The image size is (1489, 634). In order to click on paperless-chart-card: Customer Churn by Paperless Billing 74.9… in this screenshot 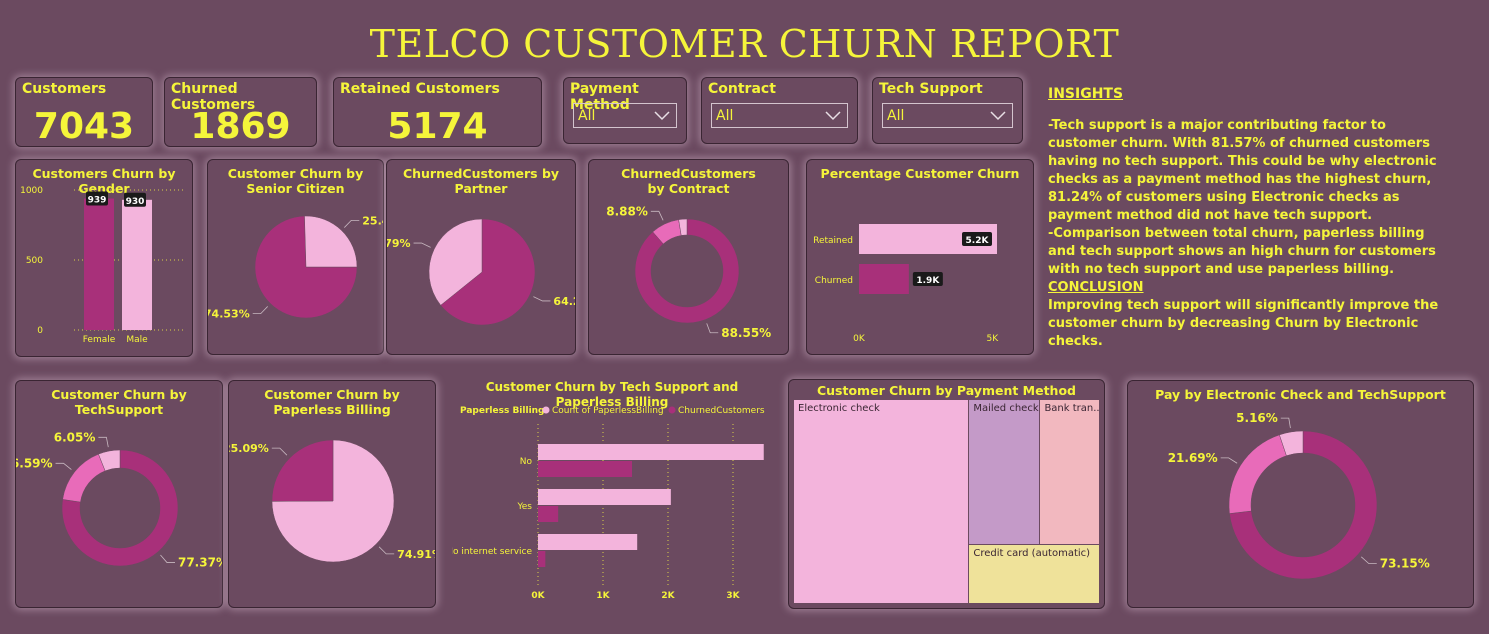, I will do `click(332, 494)`.